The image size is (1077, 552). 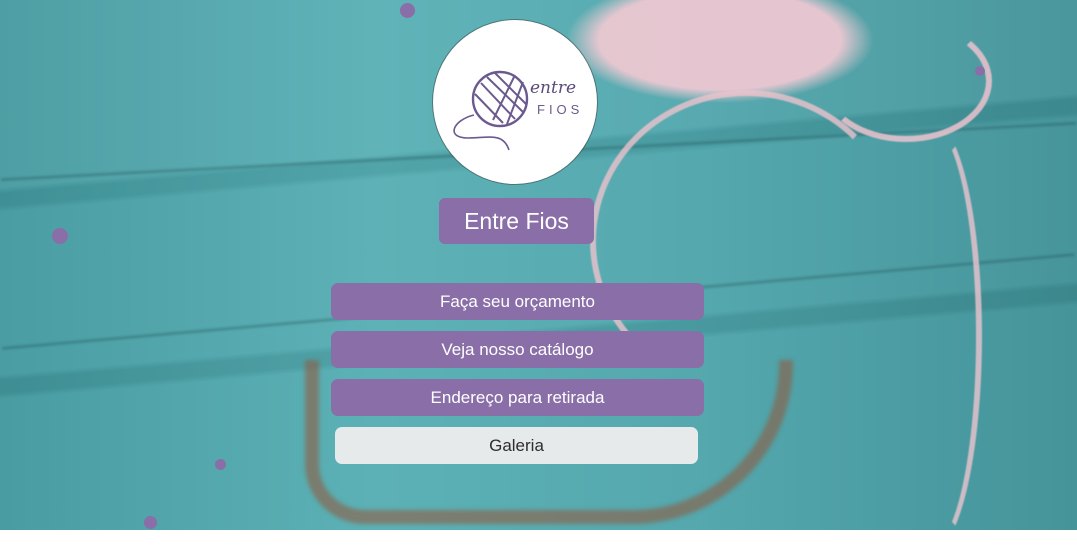 I want to click on pickup-address-link-button: Endereço para retirada, so click(x=517, y=397).